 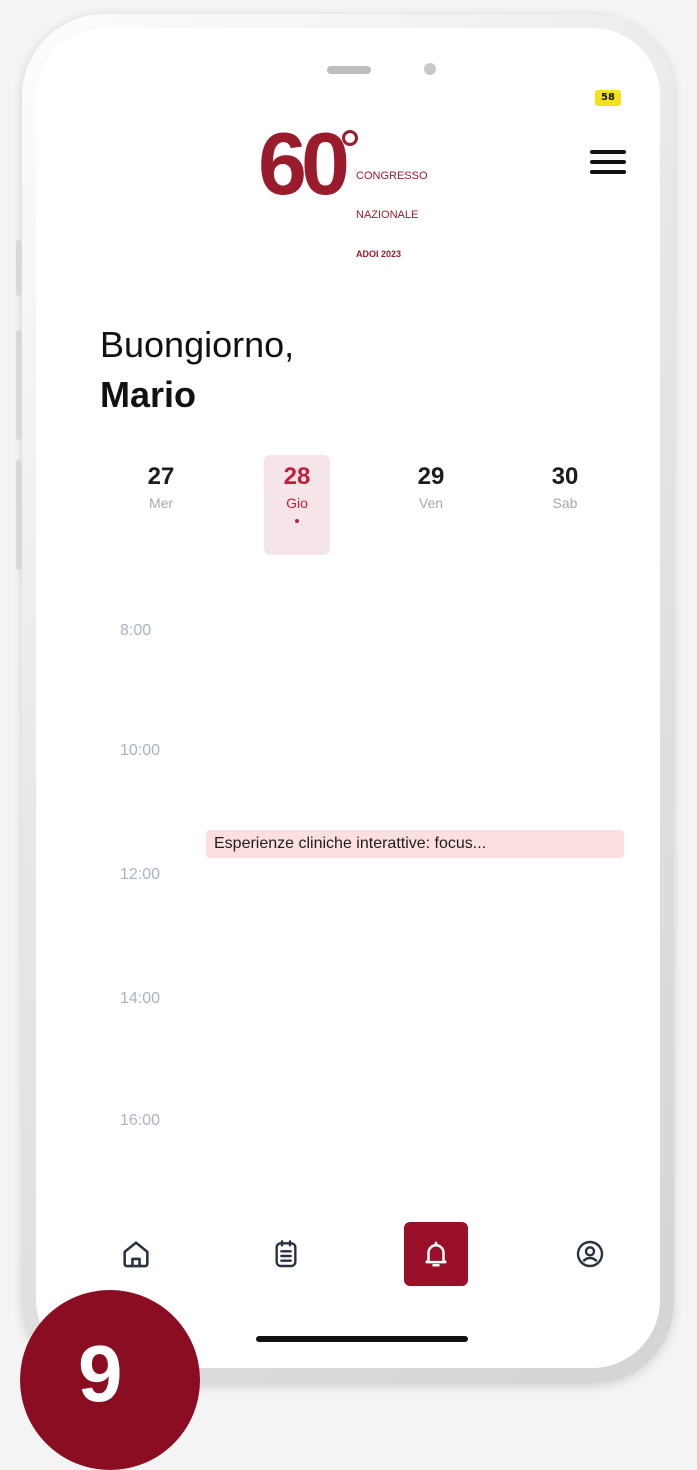 What do you see at coordinates (608, 98) in the screenshot?
I see `status-badge: 58` at bounding box center [608, 98].